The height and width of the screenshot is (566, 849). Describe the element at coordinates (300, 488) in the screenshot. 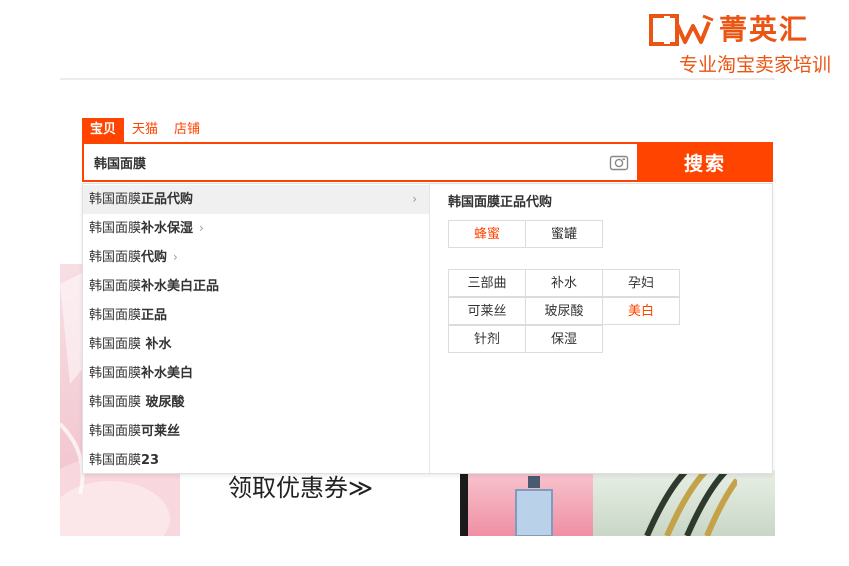

I see `coupon-link: 领取优惠券≫` at that location.